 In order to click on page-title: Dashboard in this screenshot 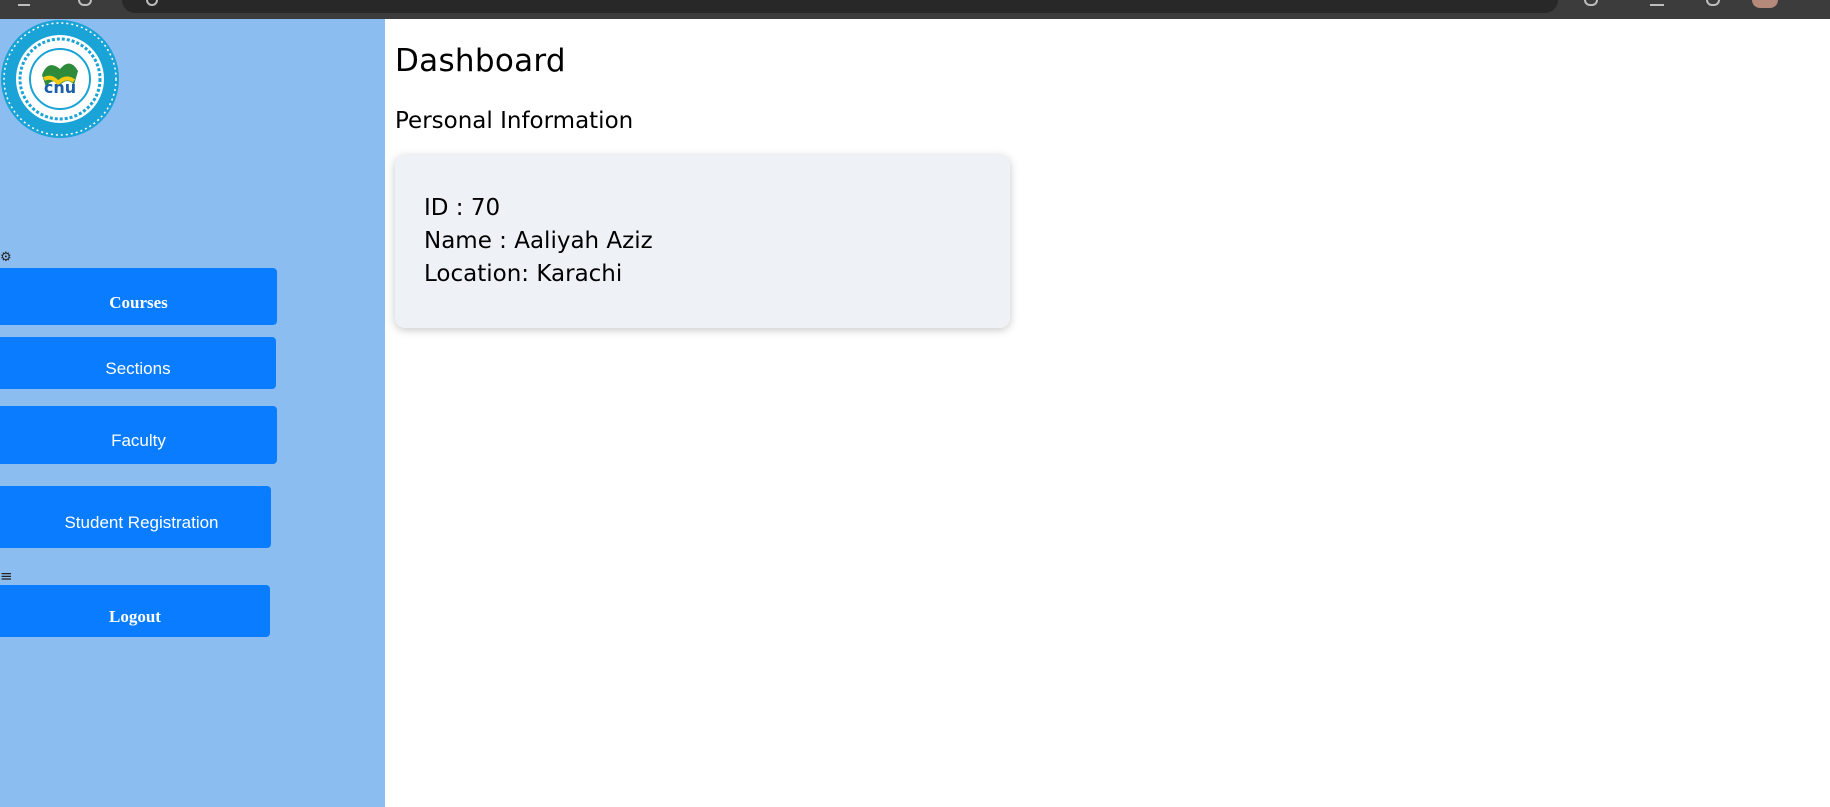, I will do `click(480, 61)`.